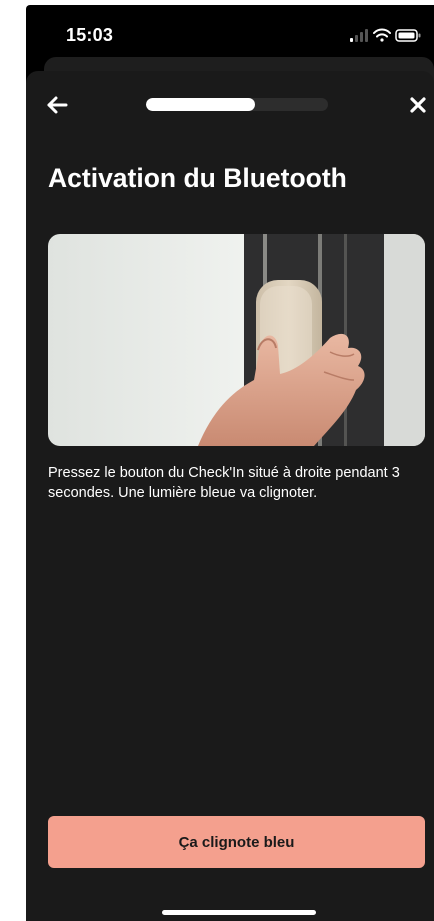 The width and height of the screenshot is (434, 921). What do you see at coordinates (90, 35) in the screenshot?
I see `status-time: 15:03` at bounding box center [90, 35].